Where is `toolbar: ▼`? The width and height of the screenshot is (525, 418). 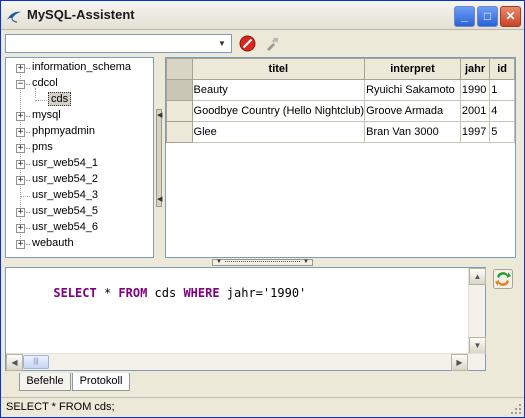 toolbar: ▼ is located at coordinates (262, 43).